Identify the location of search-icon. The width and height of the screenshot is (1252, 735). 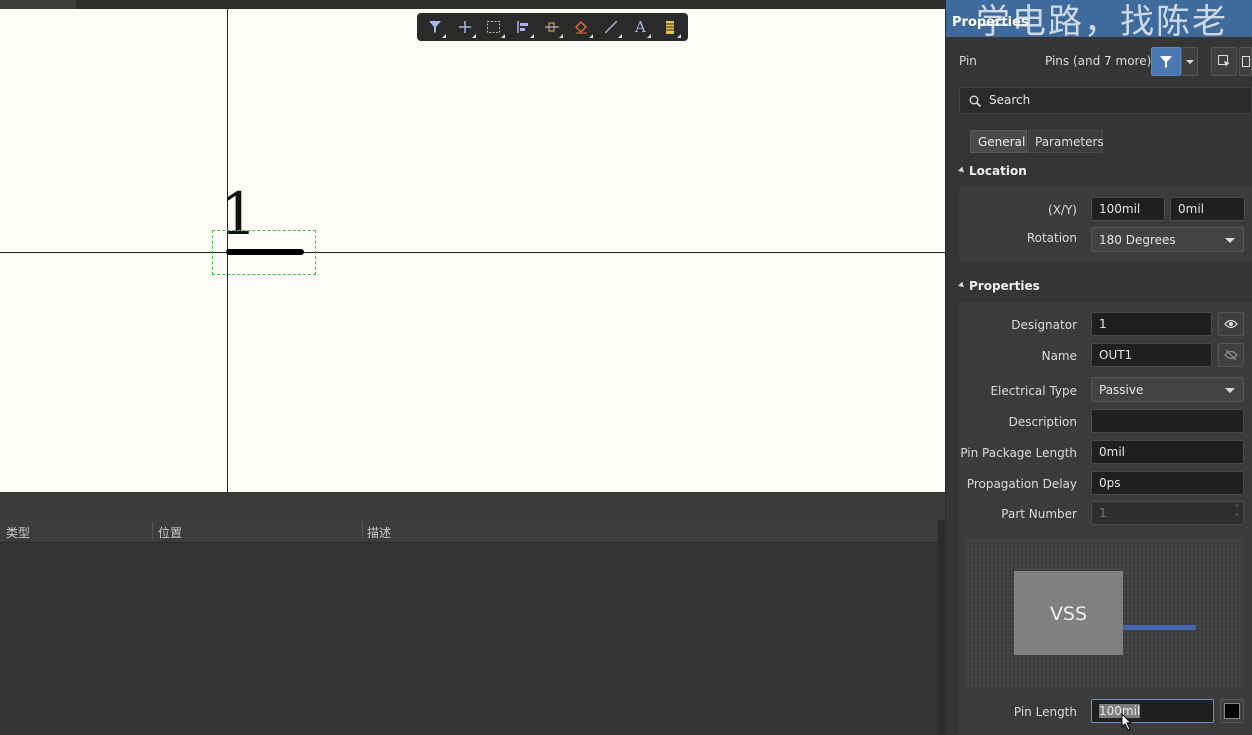
(975, 101).